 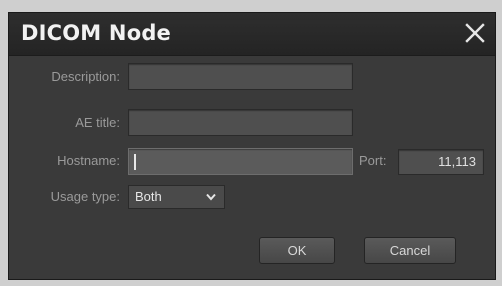 What do you see at coordinates (252, 34) in the screenshot?
I see `dialog-titlebar: DICOM Node` at bounding box center [252, 34].